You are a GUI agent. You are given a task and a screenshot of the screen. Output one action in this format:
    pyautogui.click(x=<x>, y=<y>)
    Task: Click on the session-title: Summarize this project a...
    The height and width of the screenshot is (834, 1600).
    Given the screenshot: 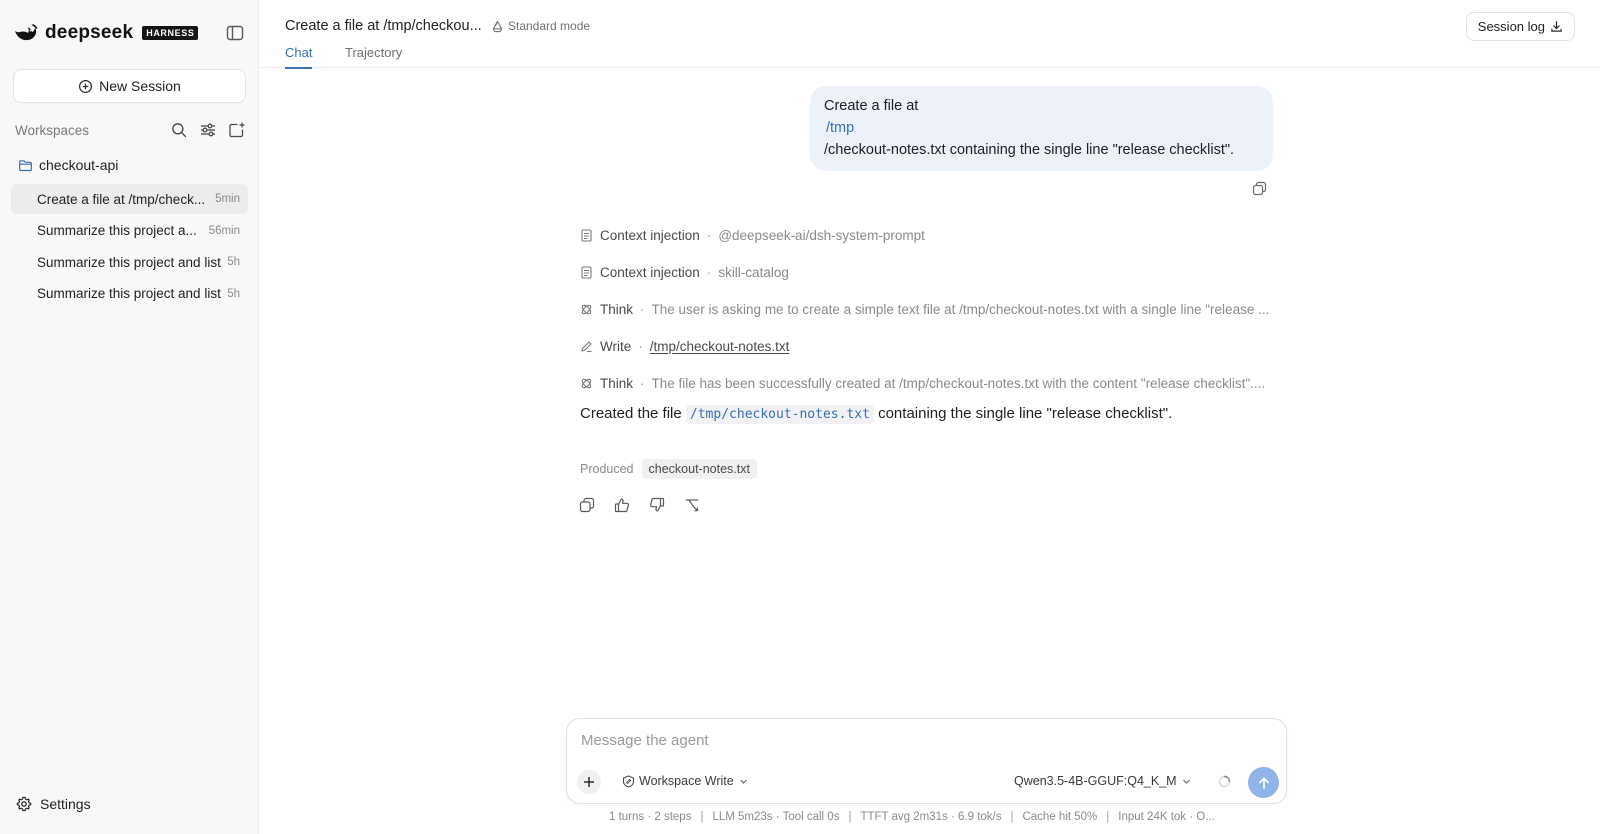 What is the action you would take?
    pyautogui.click(x=117, y=230)
    